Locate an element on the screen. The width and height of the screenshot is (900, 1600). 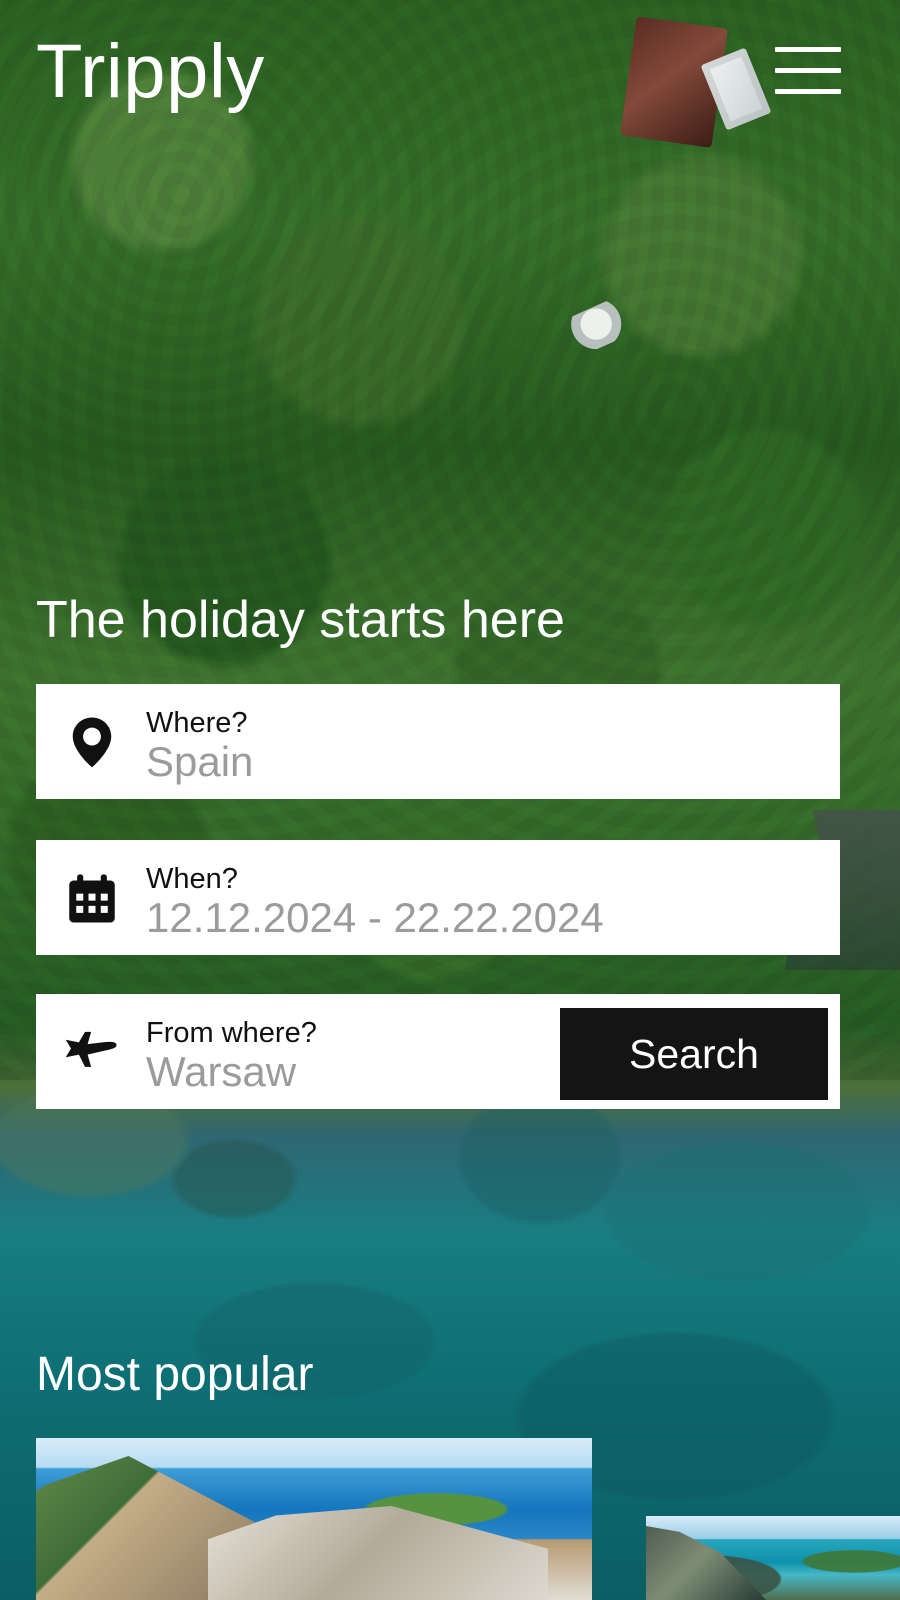
where-field: Where? Spain is located at coordinates (438, 741).